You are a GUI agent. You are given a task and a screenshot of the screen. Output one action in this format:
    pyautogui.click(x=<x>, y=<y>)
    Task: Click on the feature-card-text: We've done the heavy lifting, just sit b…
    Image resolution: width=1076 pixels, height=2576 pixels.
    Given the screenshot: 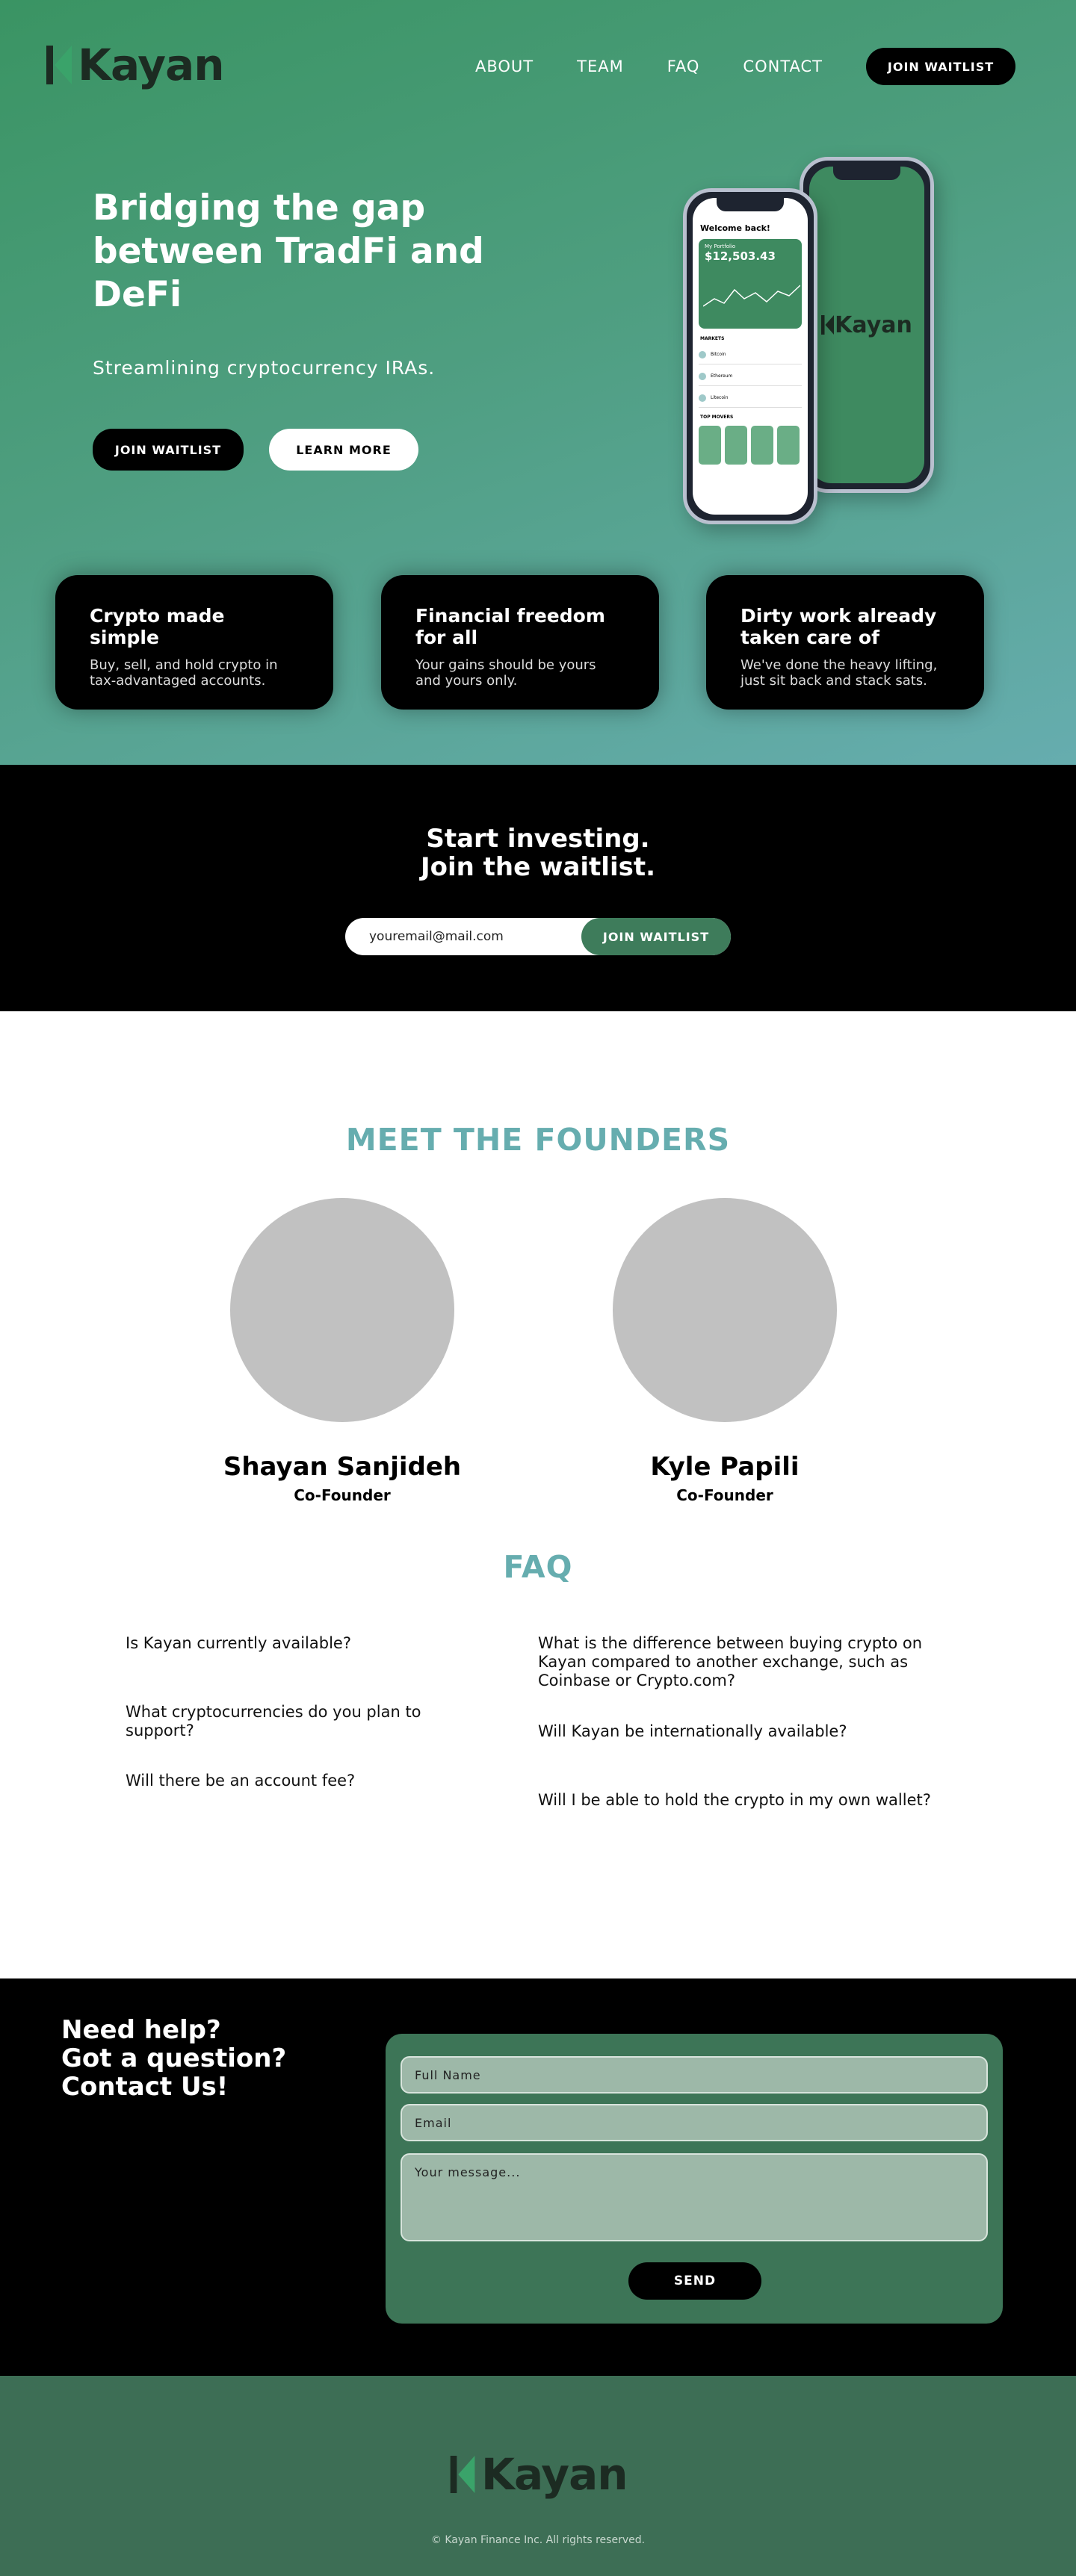 What is the action you would take?
    pyautogui.click(x=839, y=673)
    